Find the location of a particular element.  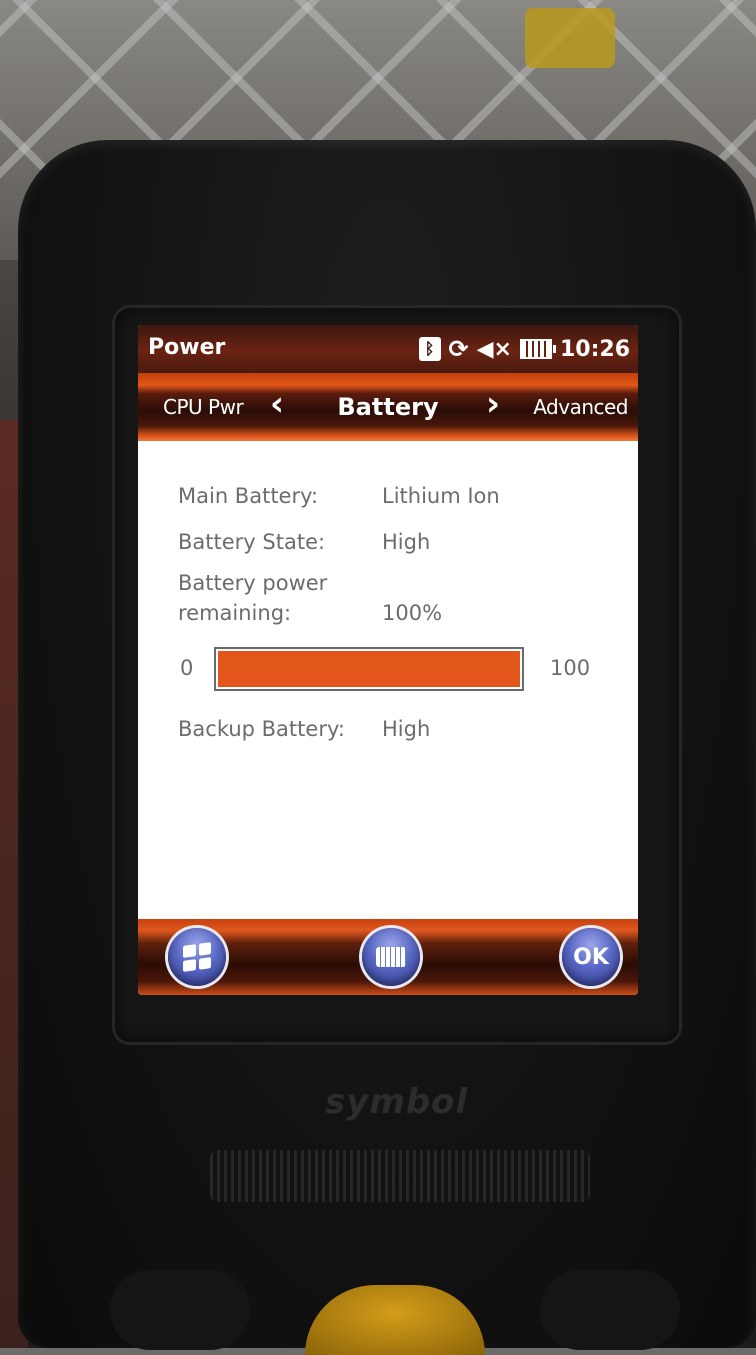

progress-min-label: 0 is located at coordinates (187, 668).